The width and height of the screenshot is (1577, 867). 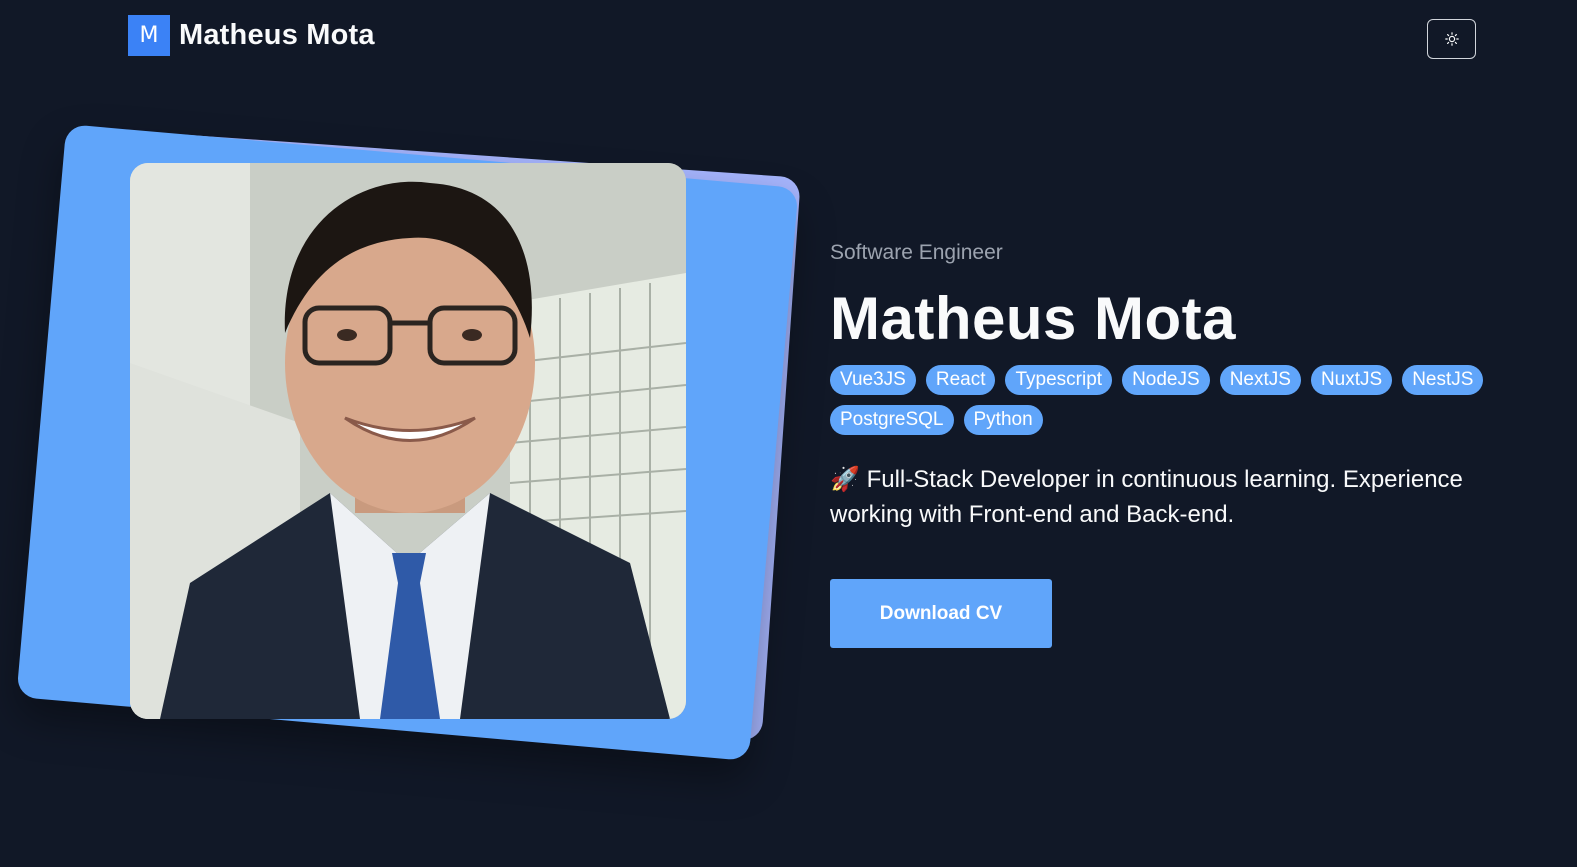 What do you see at coordinates (1351, 380) in the screenshot?
I see `tag-nuxtjs: NuxtJS` at bounding box center [1351, 380].